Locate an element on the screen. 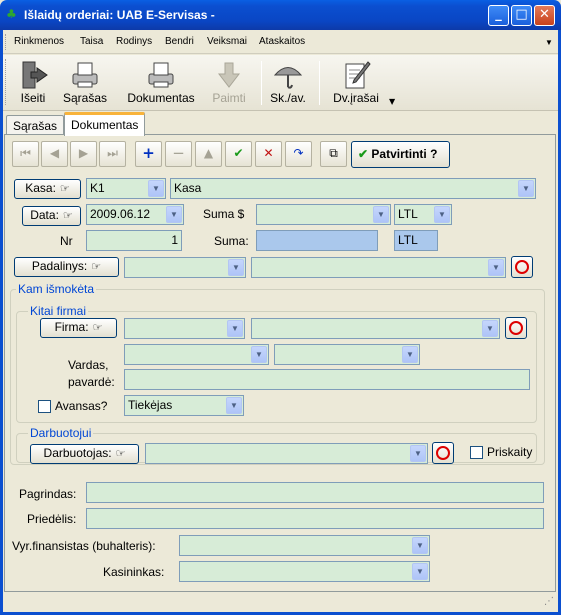 This screenshot has height=615, width=561. employee-legend: Darbuotojui is located at coordinates (61, 433).